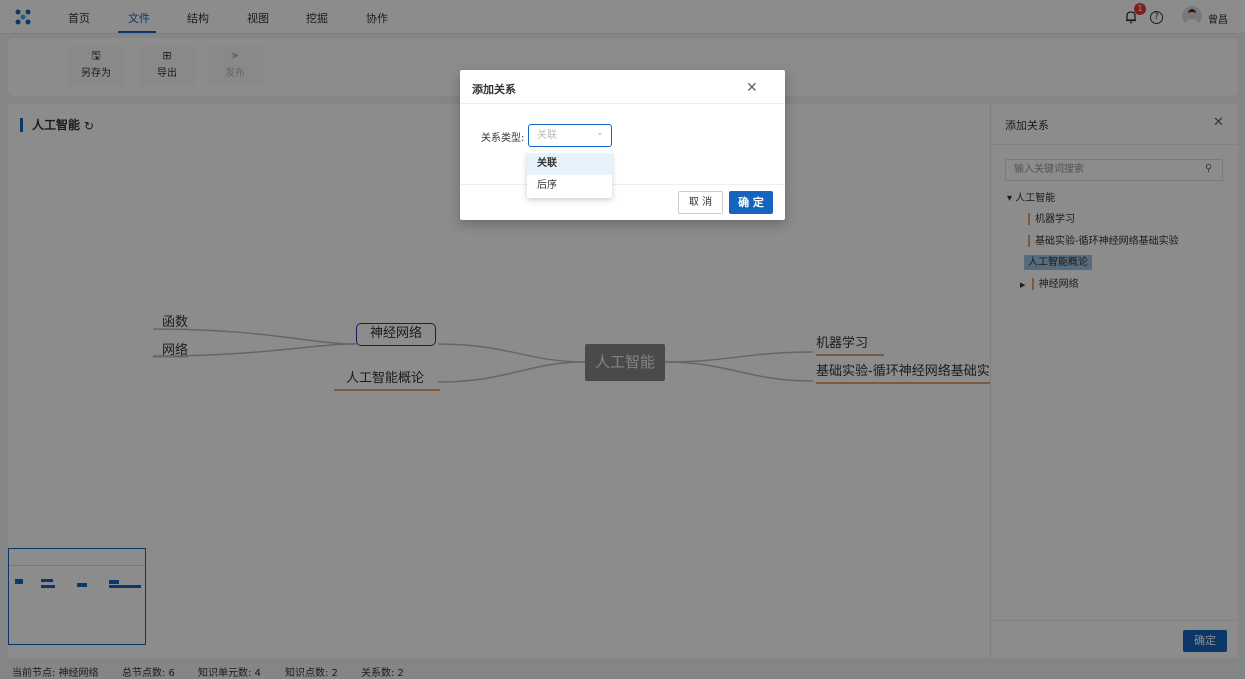  Describe the element at coordinates (569, 164) in the screenshot. I see `option-association: 关联` at that location.